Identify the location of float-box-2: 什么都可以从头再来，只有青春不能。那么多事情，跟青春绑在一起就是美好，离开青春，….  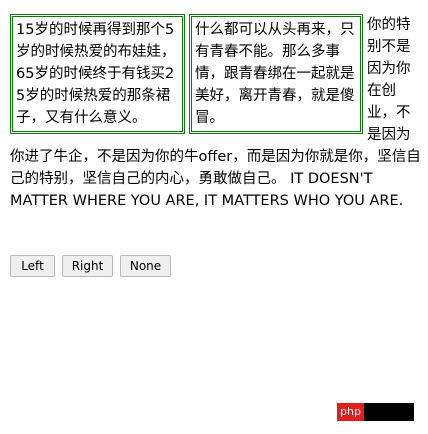
(276, 74).